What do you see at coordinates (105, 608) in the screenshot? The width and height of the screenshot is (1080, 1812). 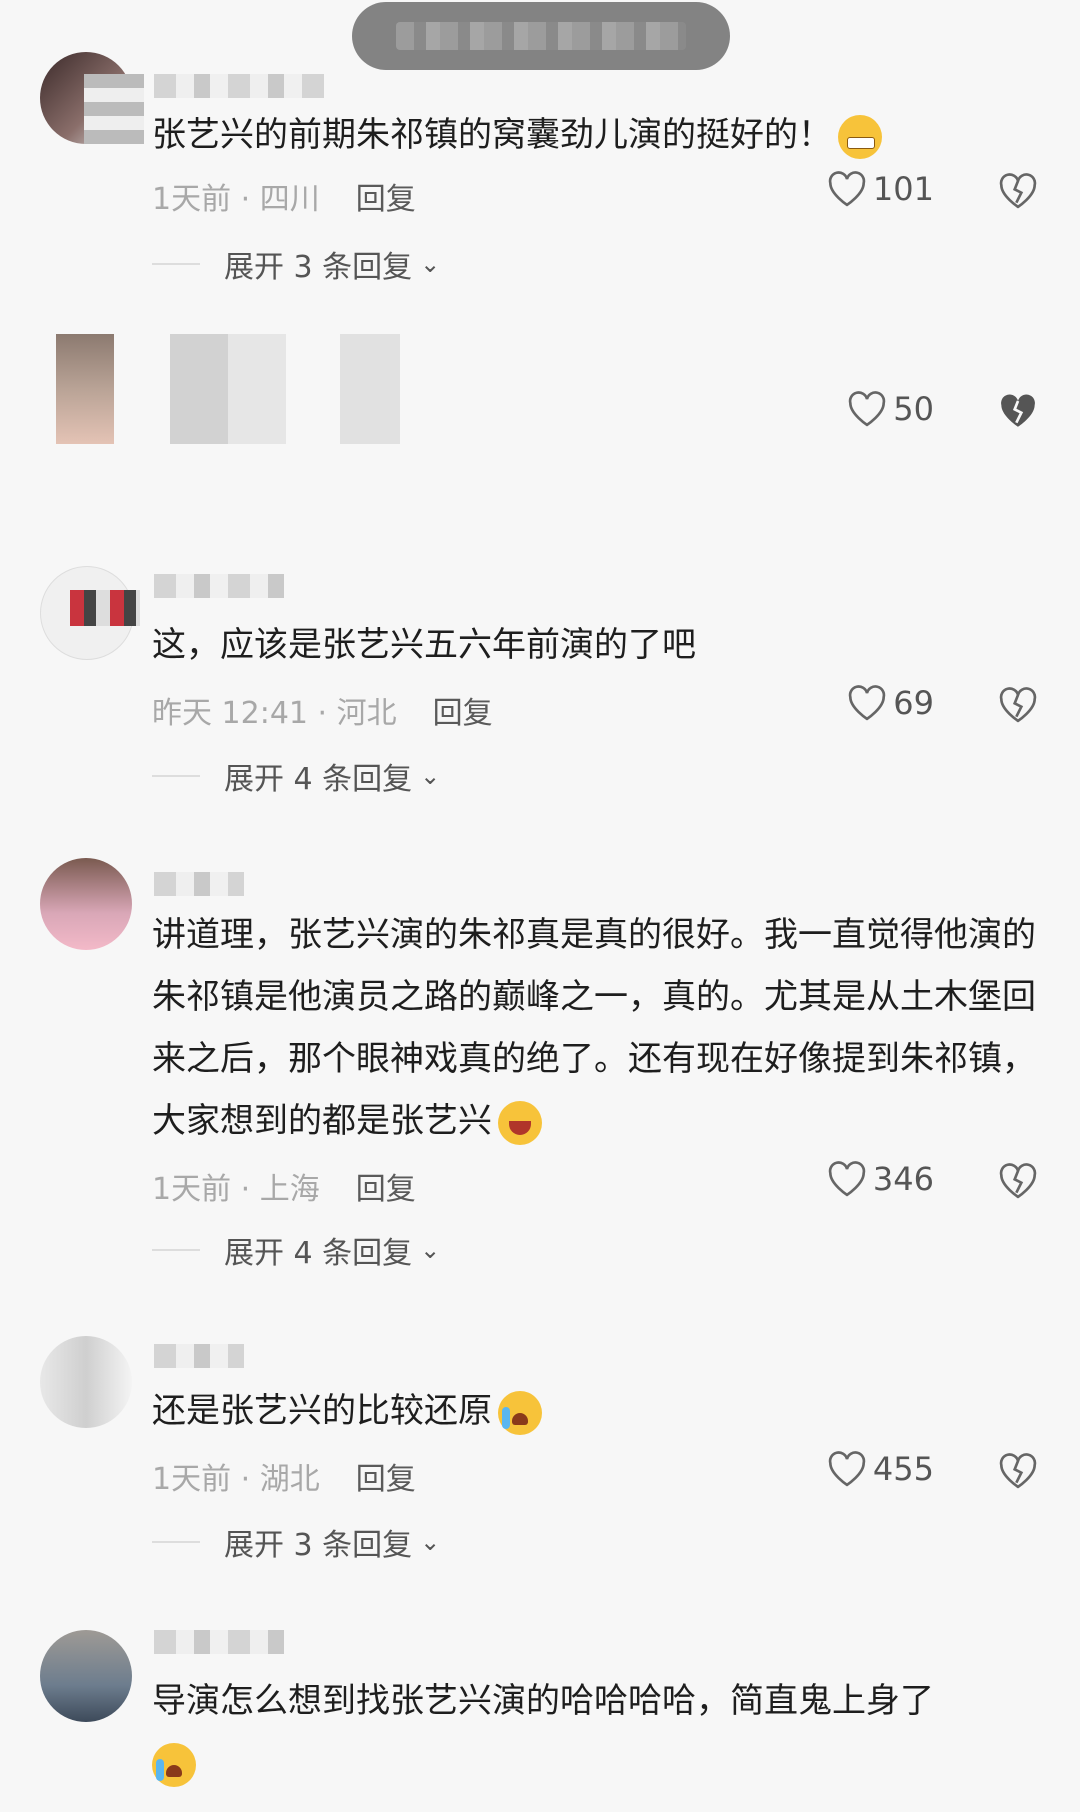 I see `avatar-redaction` at bounding box center [105, 608].